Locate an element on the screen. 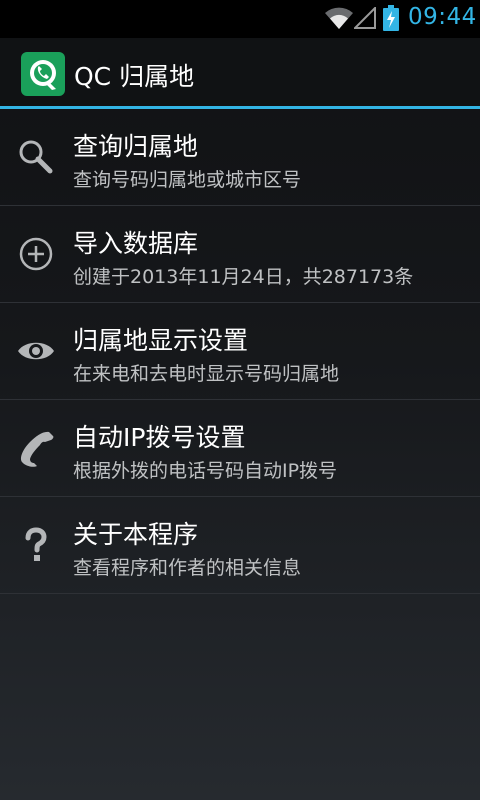 This screenshot has width=480, height=800. menu-item-description: 查询号码归属地或城市区号 is located at coordinates (187, 180).